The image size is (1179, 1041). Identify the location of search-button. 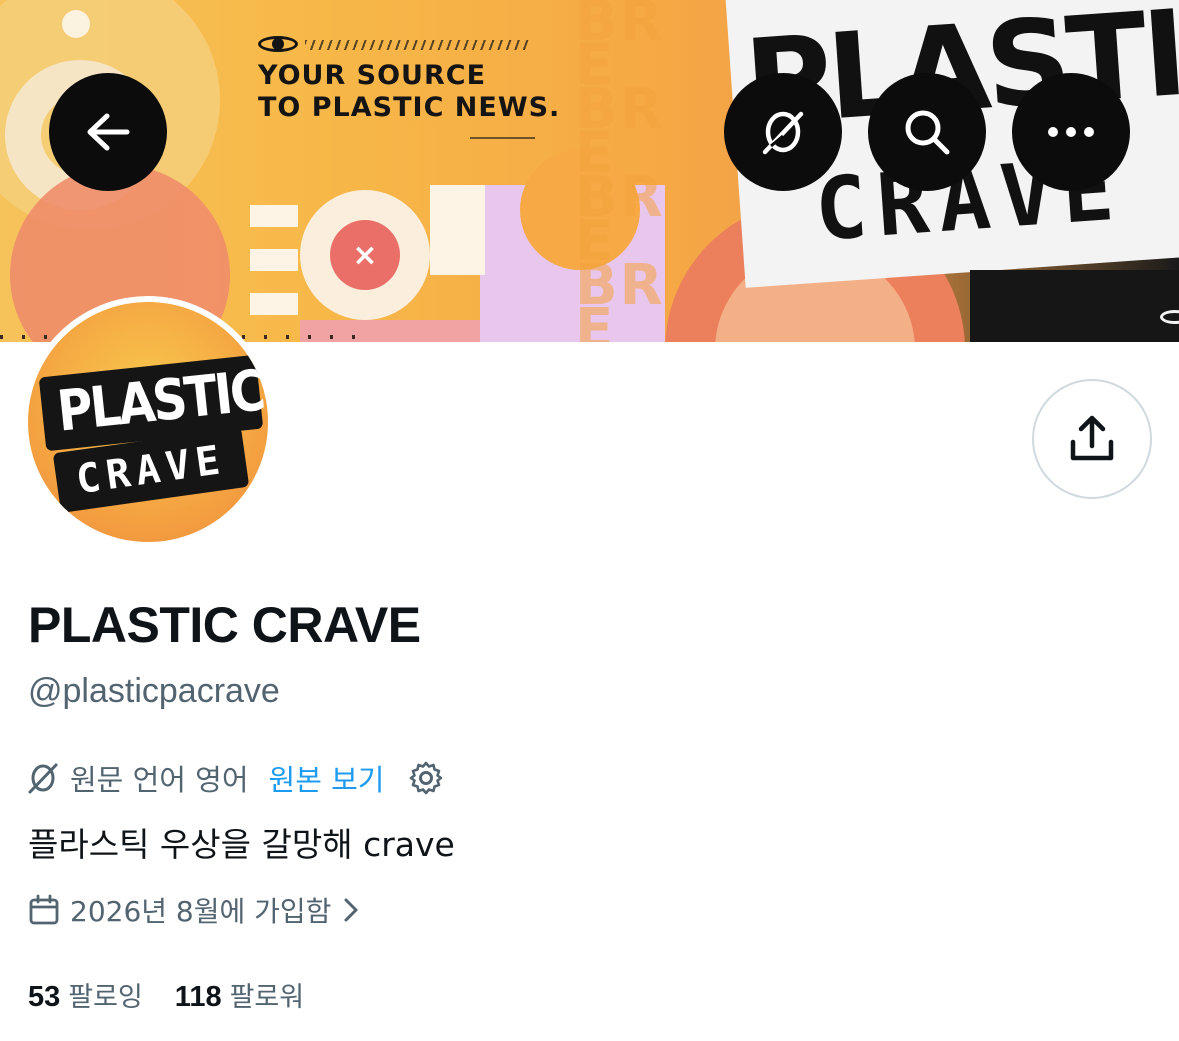
(927, 132).